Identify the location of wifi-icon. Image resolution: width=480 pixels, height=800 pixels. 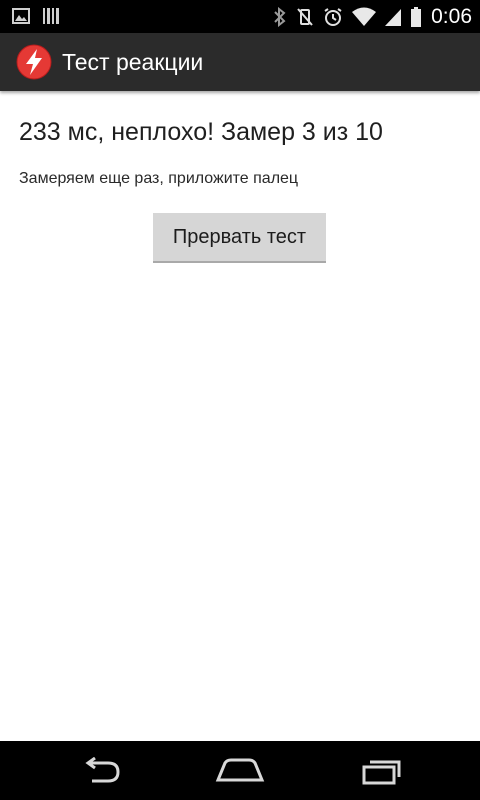
(364, 17).